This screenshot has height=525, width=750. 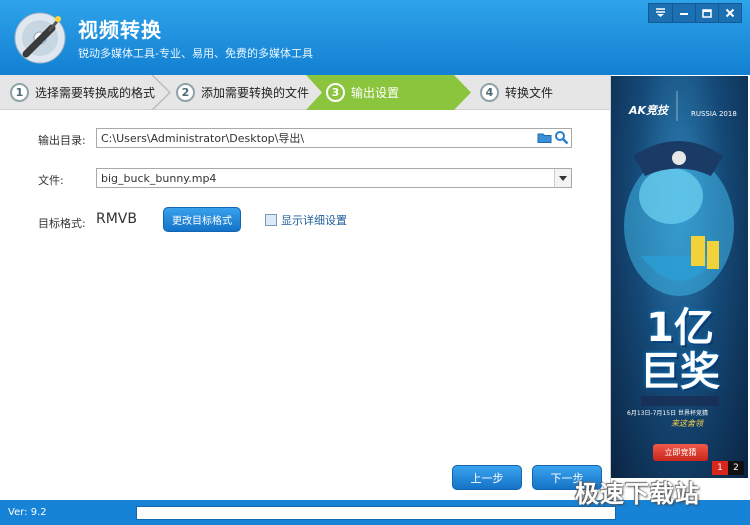 What do you see at coordinates (185, 92) in the screenshot?
I see `step-number: 2` at bounding box center [185, 92].